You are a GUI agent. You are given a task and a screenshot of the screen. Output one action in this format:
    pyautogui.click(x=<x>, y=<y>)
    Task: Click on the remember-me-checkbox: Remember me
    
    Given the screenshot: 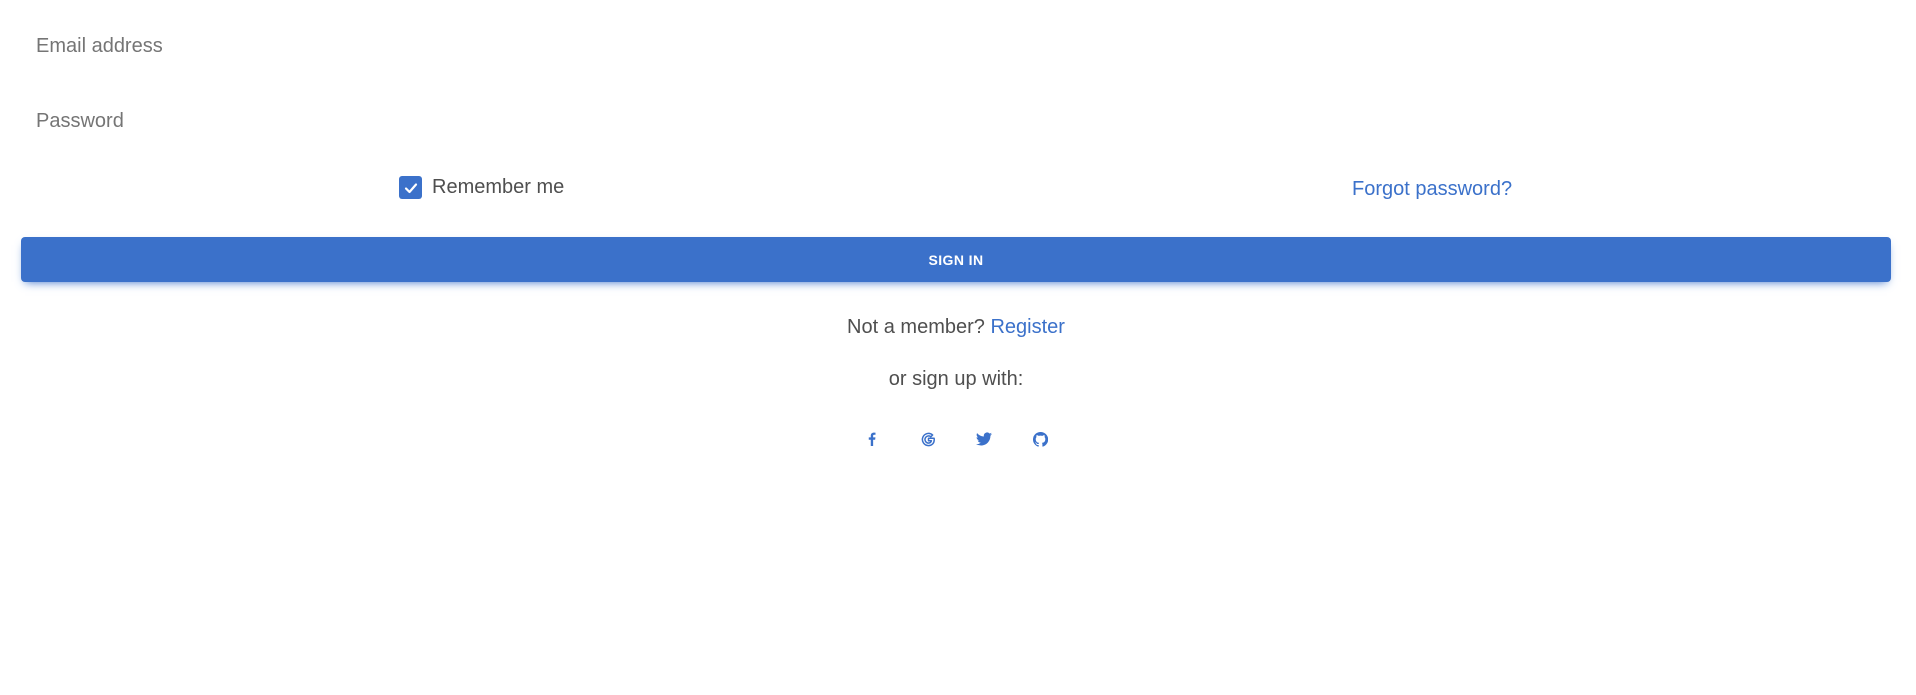 What is the action you would take?
    pyautogui.click(x=481, y=187)
    